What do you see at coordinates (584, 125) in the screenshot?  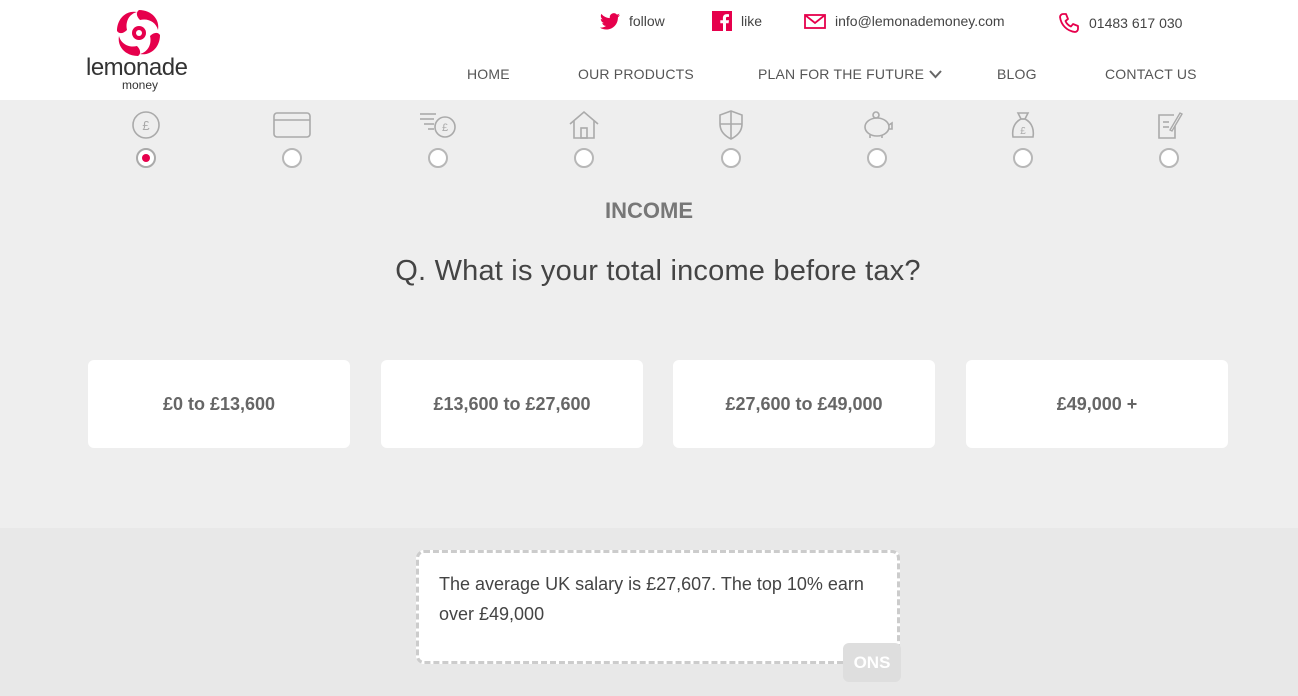 I see `house-icon` at bounding box center [584, 125].